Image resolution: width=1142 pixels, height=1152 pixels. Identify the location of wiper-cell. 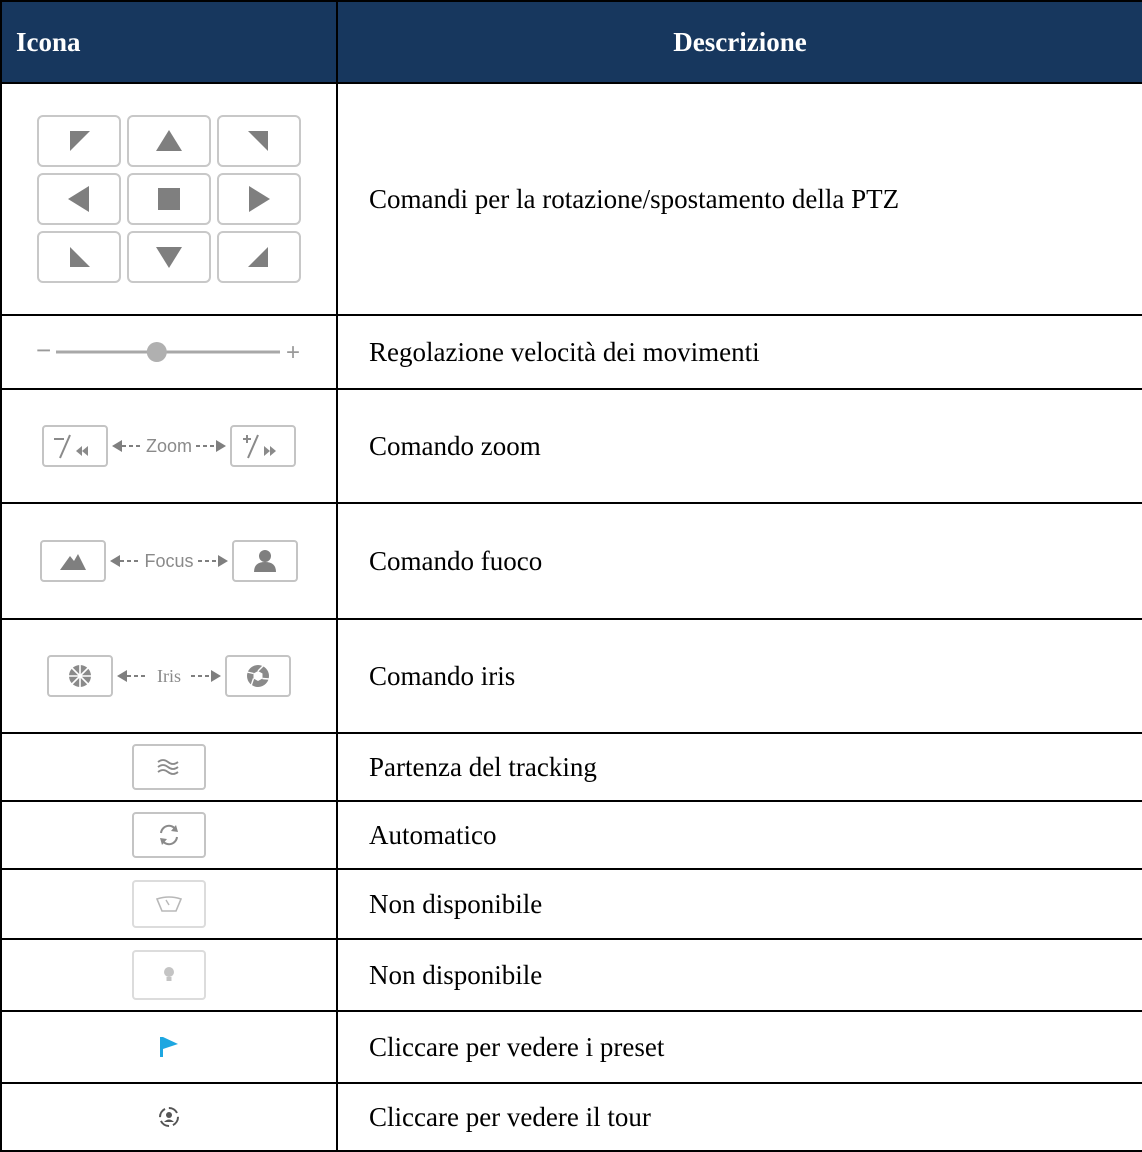
(169, 904).